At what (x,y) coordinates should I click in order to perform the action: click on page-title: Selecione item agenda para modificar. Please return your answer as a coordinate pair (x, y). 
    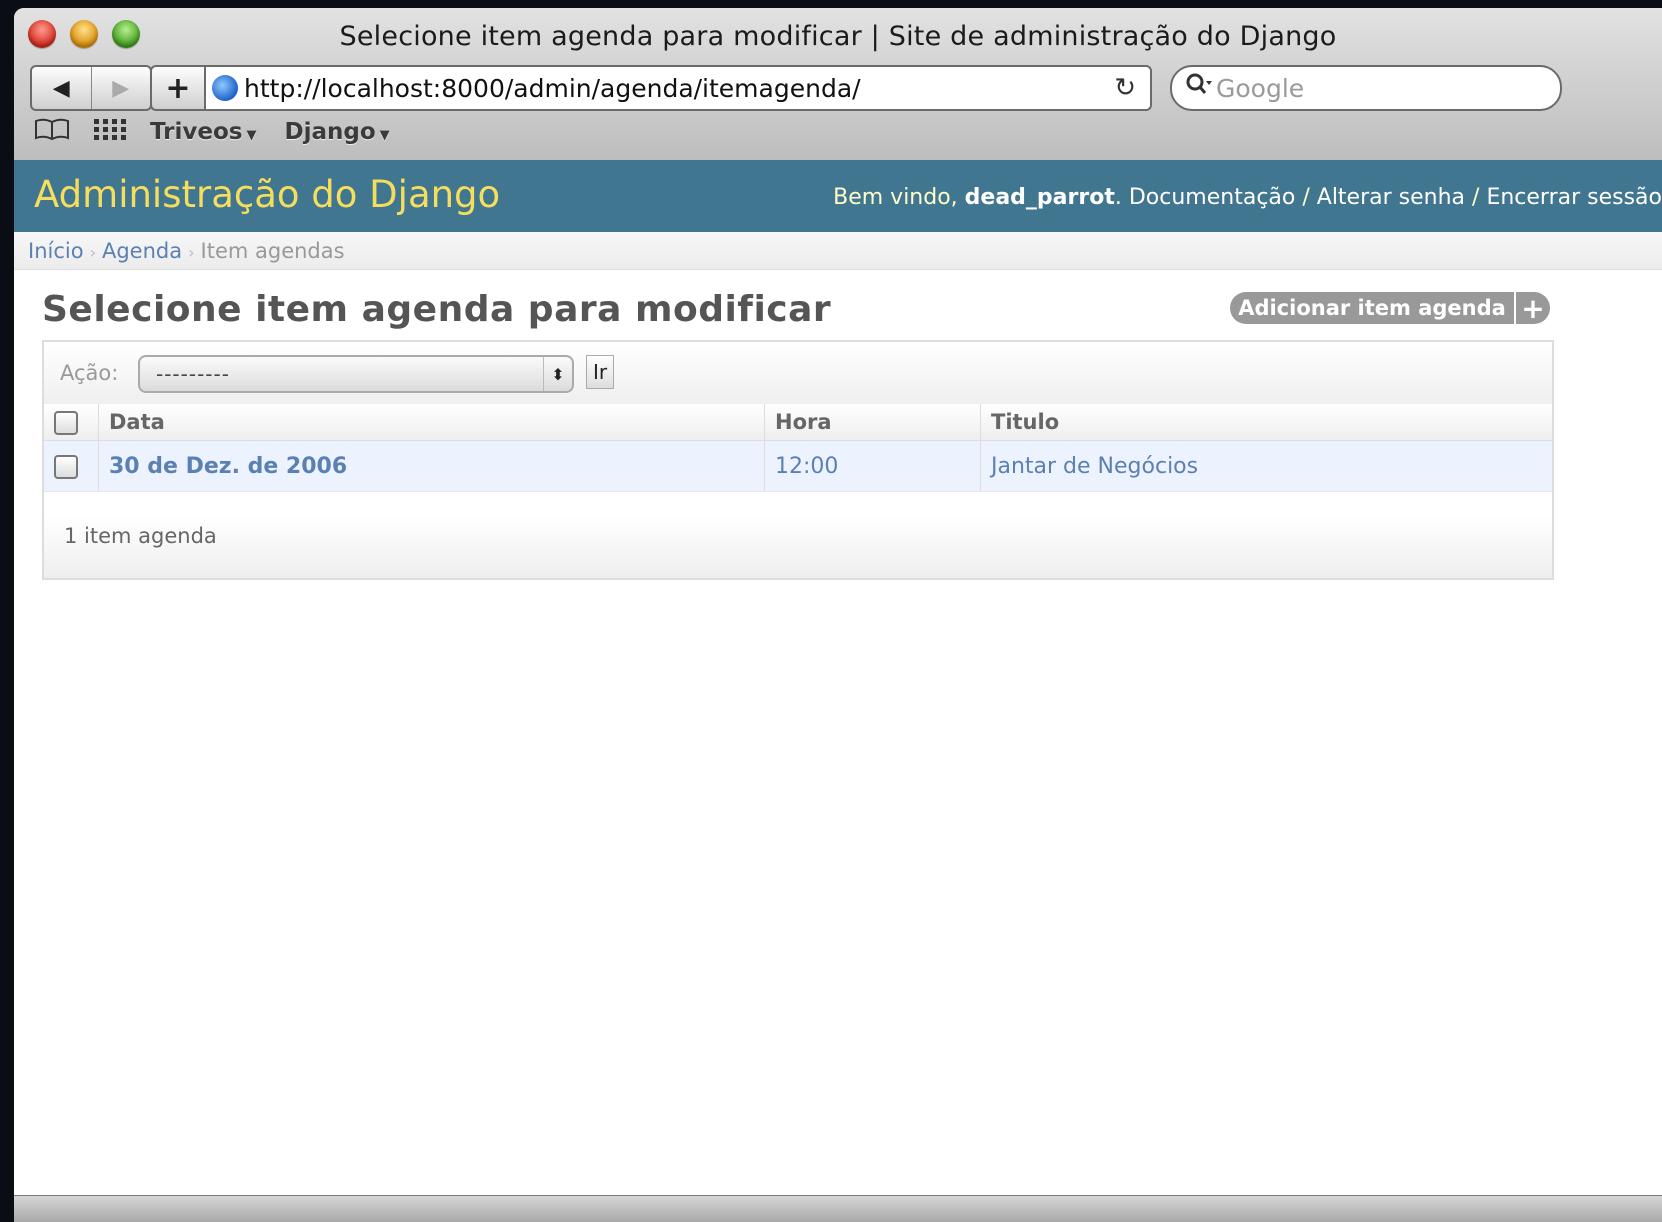
    Looking at the image, I should click on (437, 309).